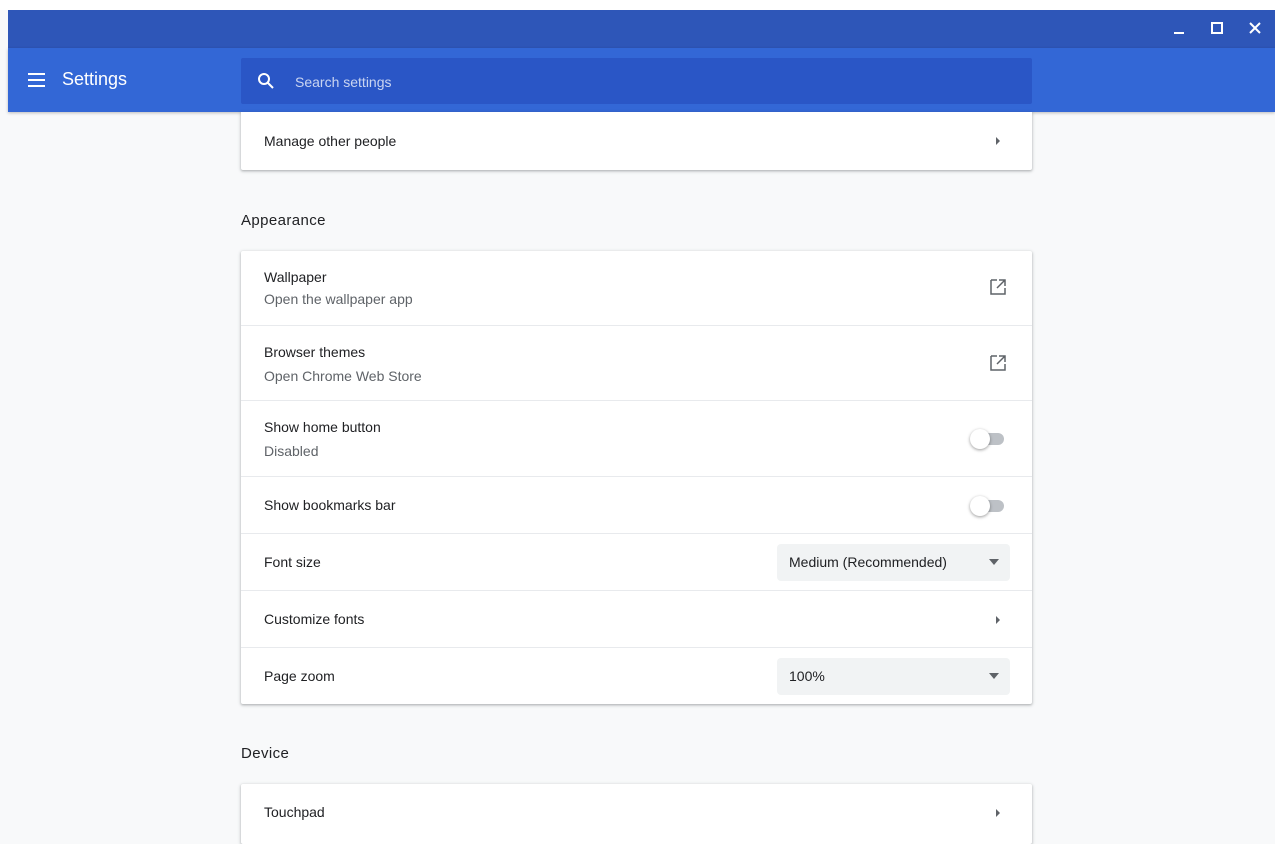  I want to click on manage-other-people-row: Manage other people, so click(636, 141).